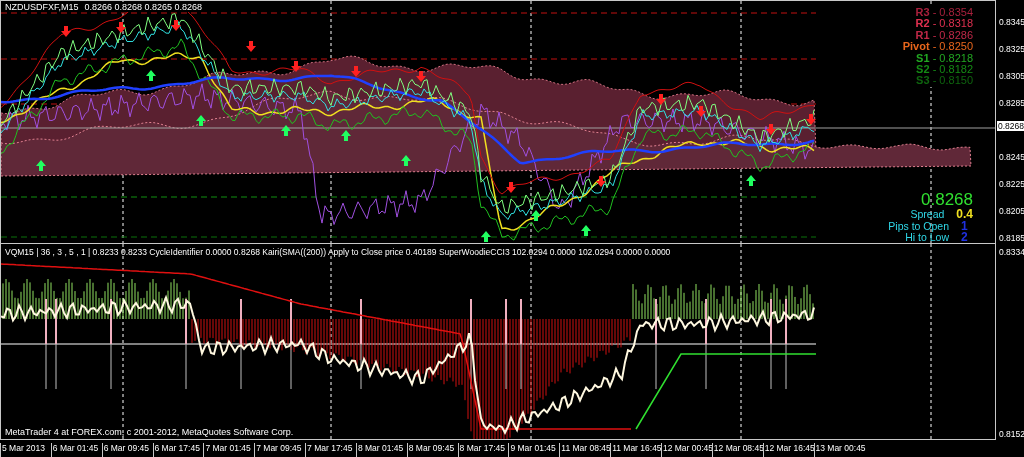 This screenshot has height=457, width=1024. What do you see at coordinates (947, 200) in the screenshot?
I see `current-price: 0.8268` at bounding box center [947, 200].